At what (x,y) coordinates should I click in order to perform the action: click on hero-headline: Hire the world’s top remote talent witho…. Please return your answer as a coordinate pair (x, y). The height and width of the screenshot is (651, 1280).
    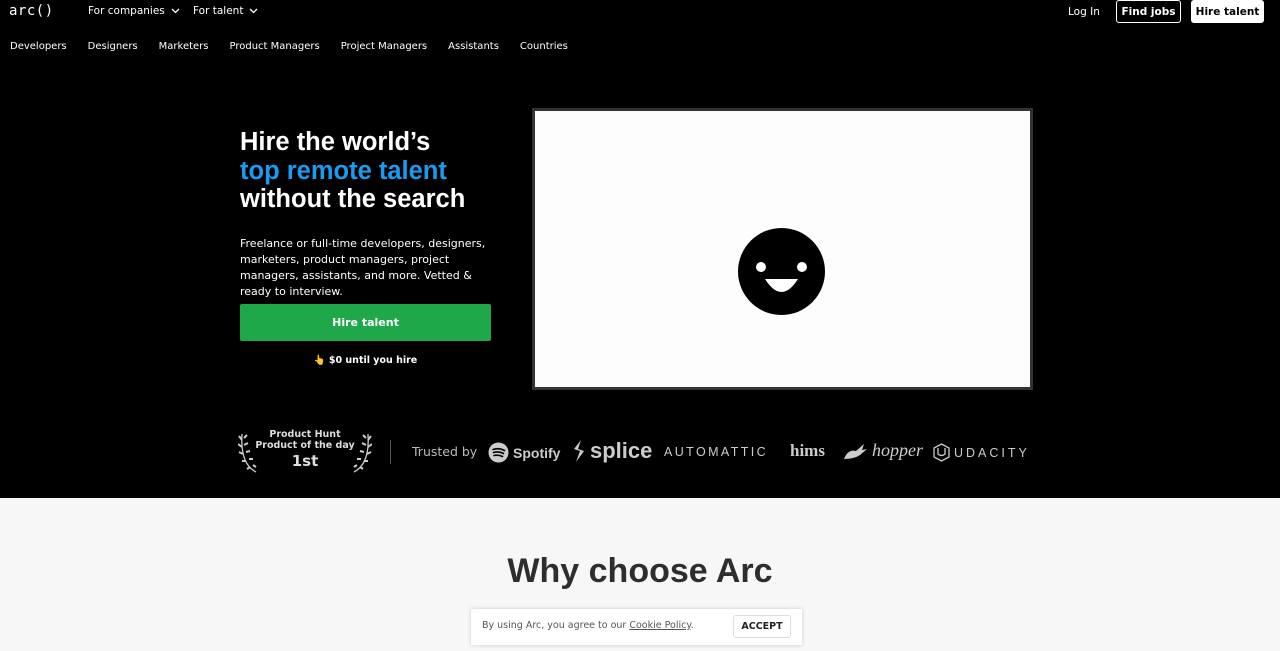
    Looking at the image, I should click on (352, 171).